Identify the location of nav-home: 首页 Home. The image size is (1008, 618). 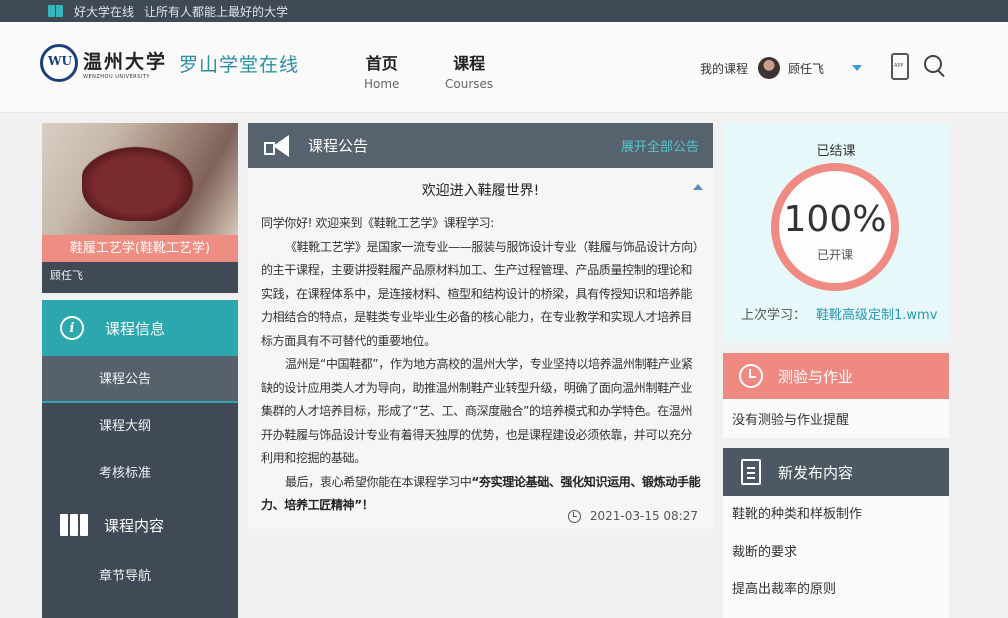
(381, 70).